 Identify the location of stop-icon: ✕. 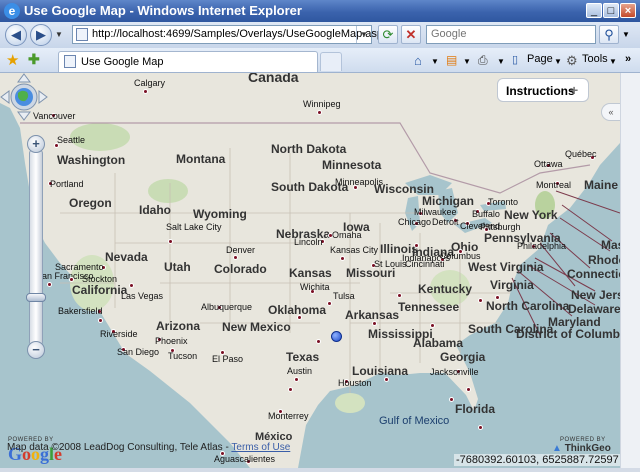
(411, 34).